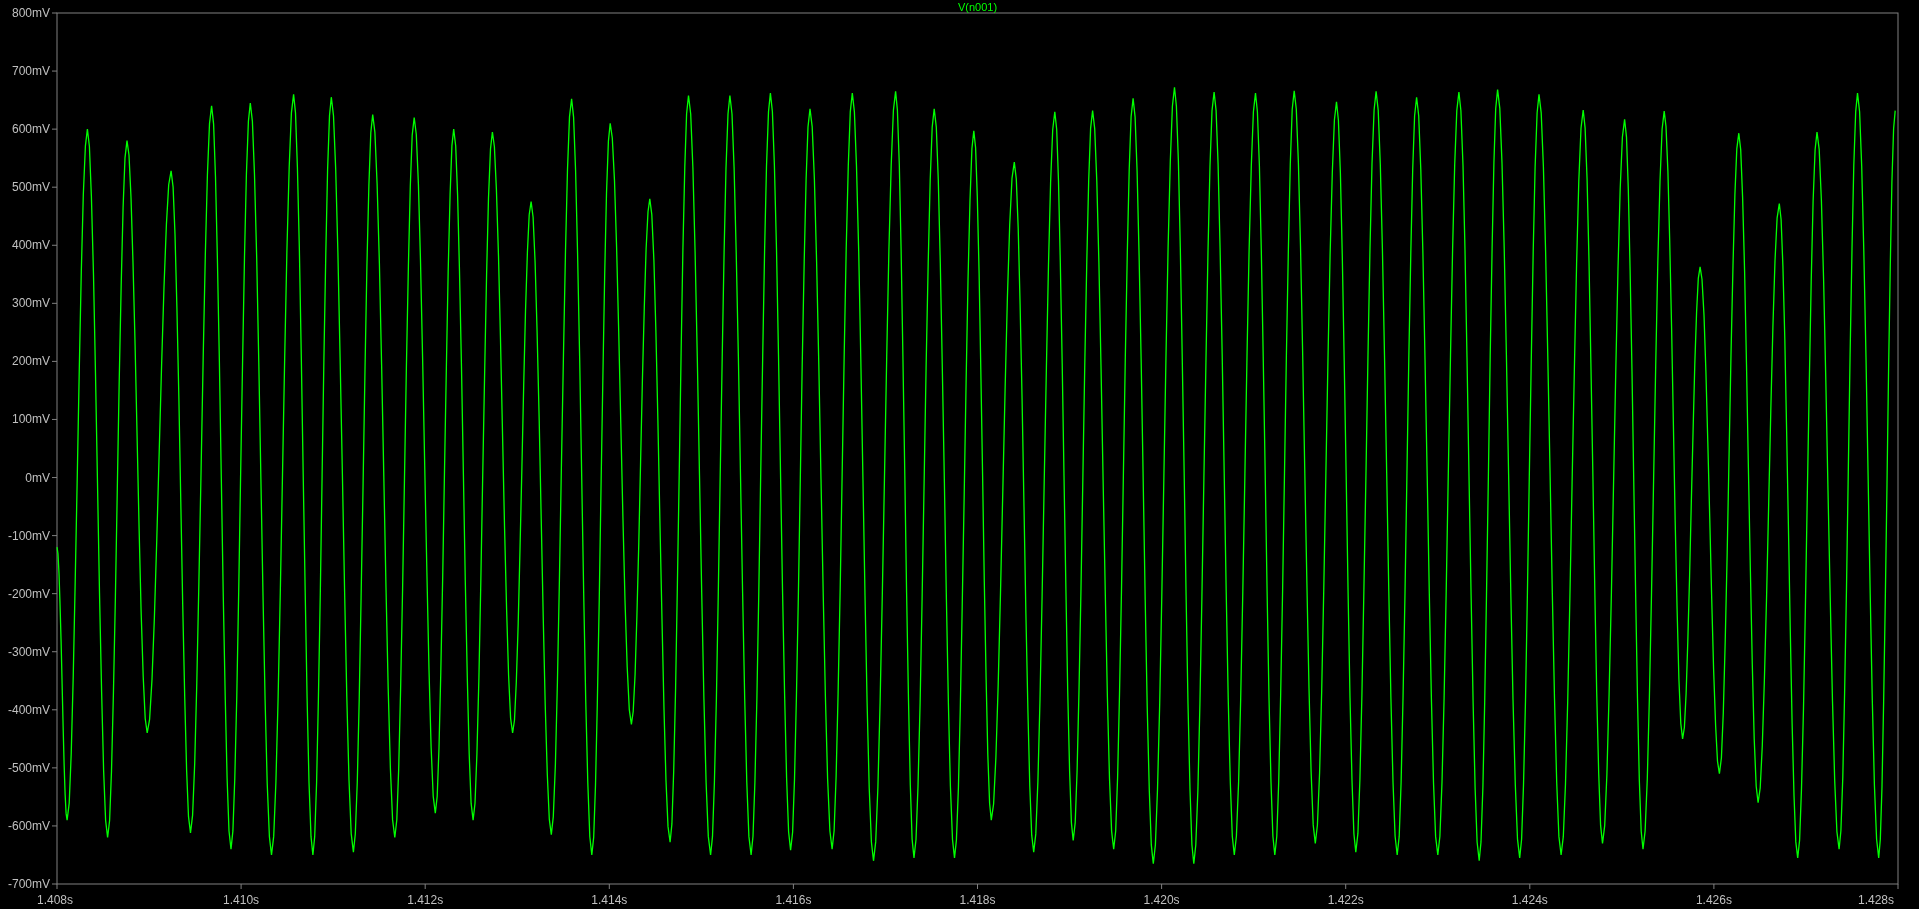  Describe the element at coordinates (241, 900) in the screenshot. I see `x-tick-label: 1.410s` at that location.